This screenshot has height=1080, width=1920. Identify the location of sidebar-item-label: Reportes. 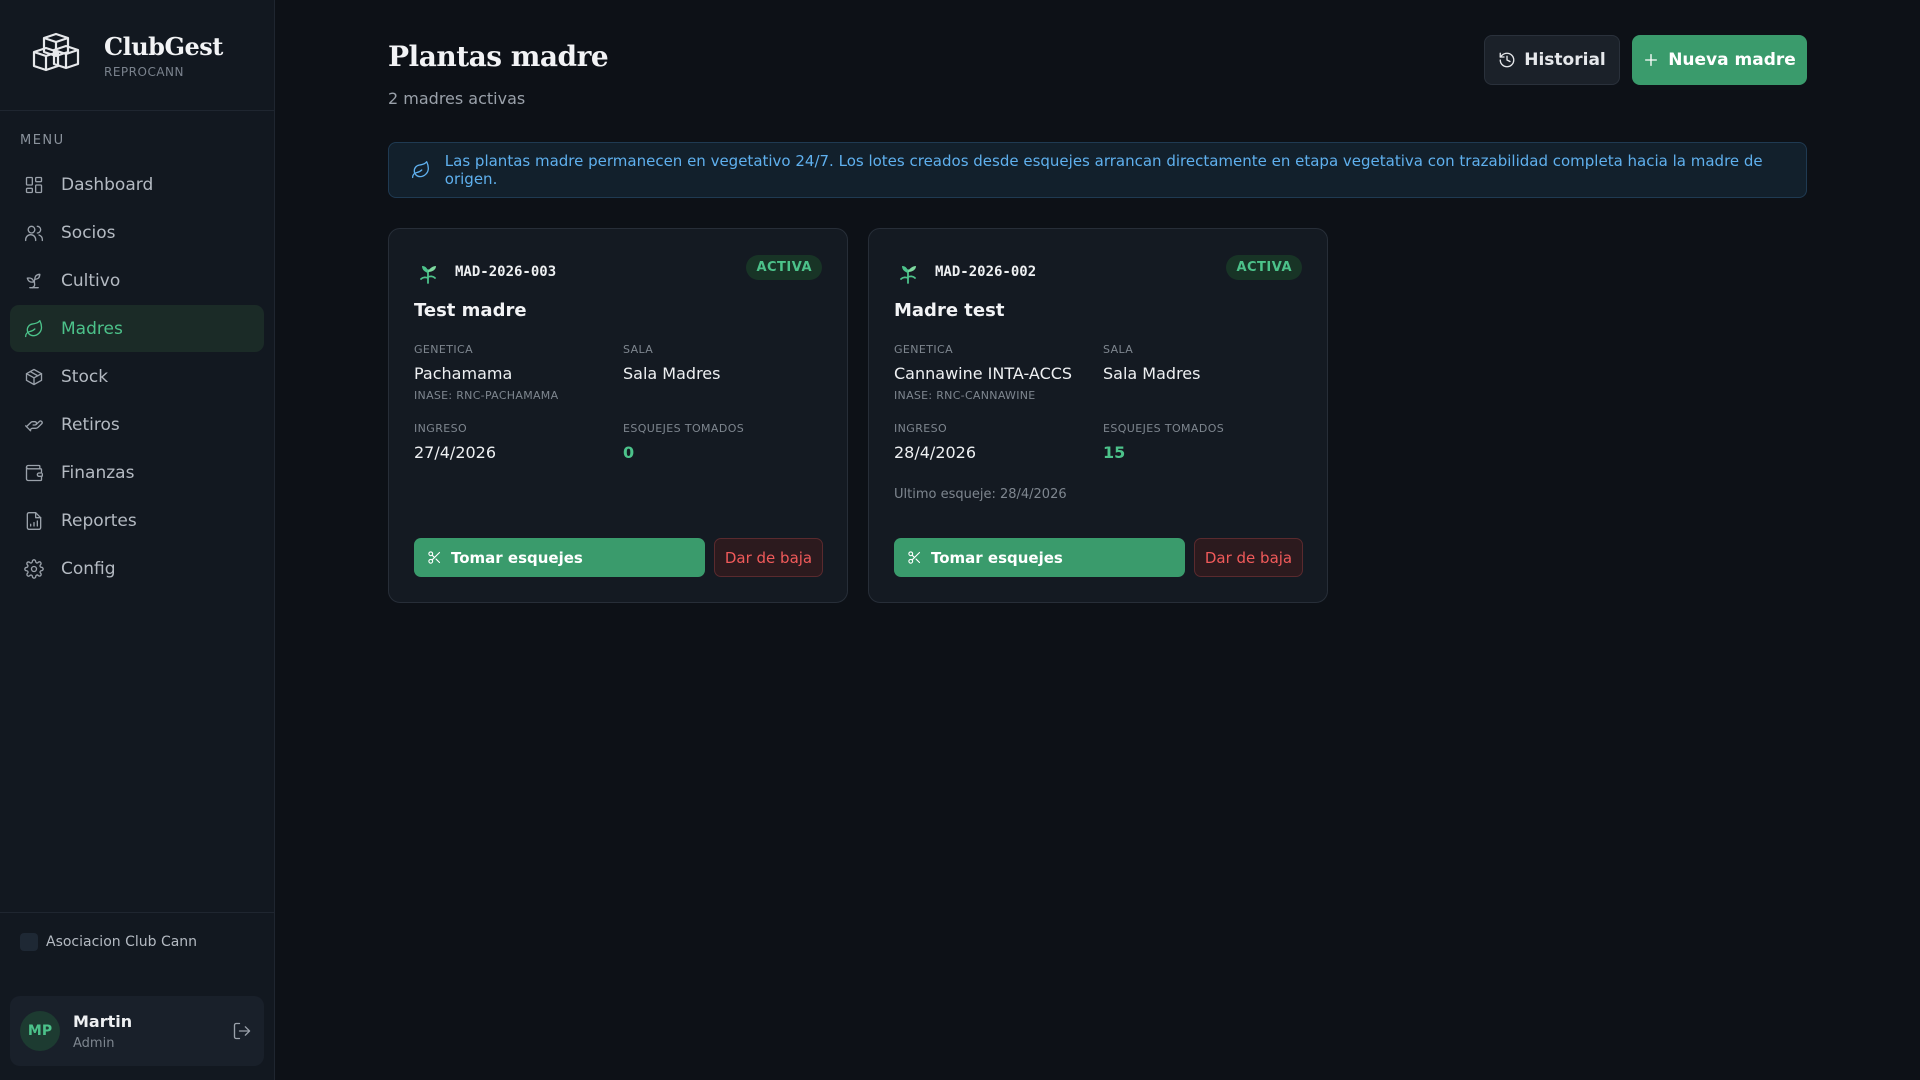
(99, 520).